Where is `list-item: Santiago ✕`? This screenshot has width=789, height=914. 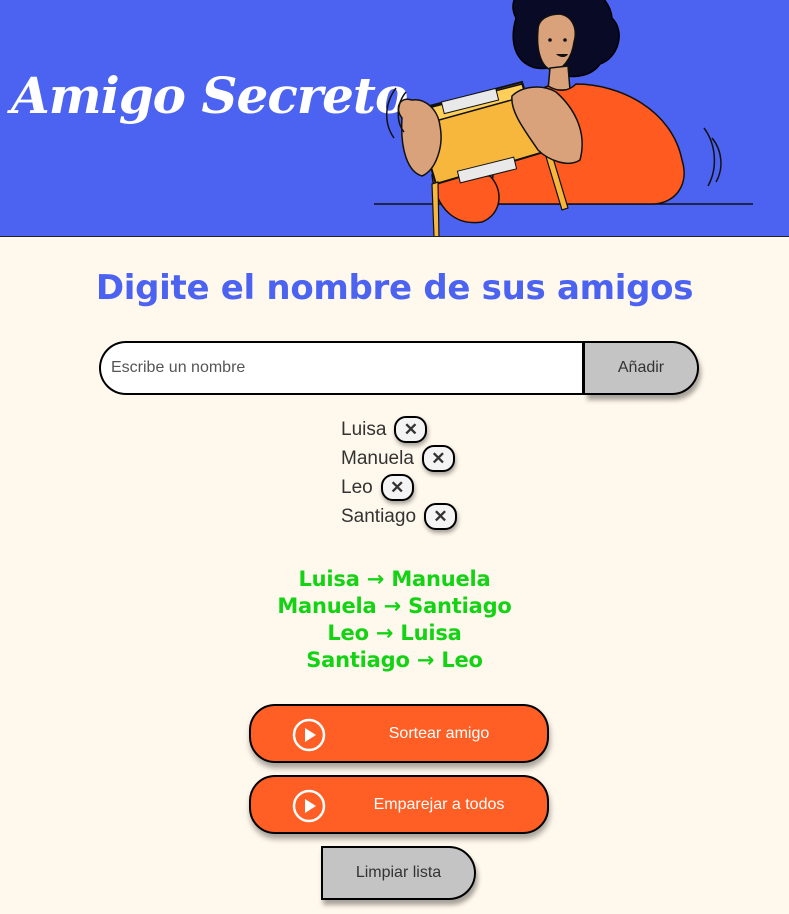 list-item: Santiago ✕ is located at coordinates (399, 516).